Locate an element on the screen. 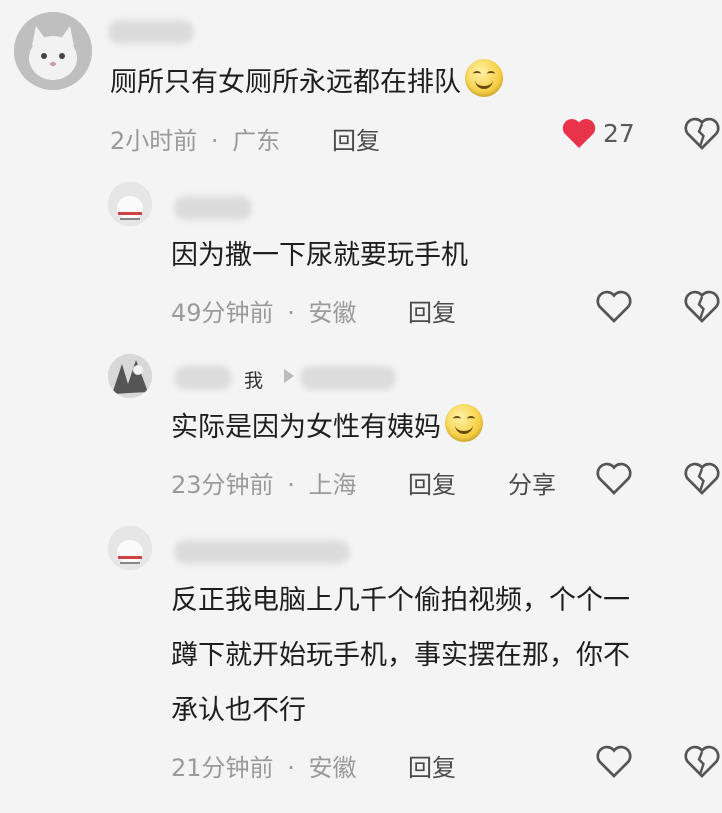 The height and width of the screenshot is (813, 722). comment-text-line-3: 承认也不行 is located at coordinates (238, 710).